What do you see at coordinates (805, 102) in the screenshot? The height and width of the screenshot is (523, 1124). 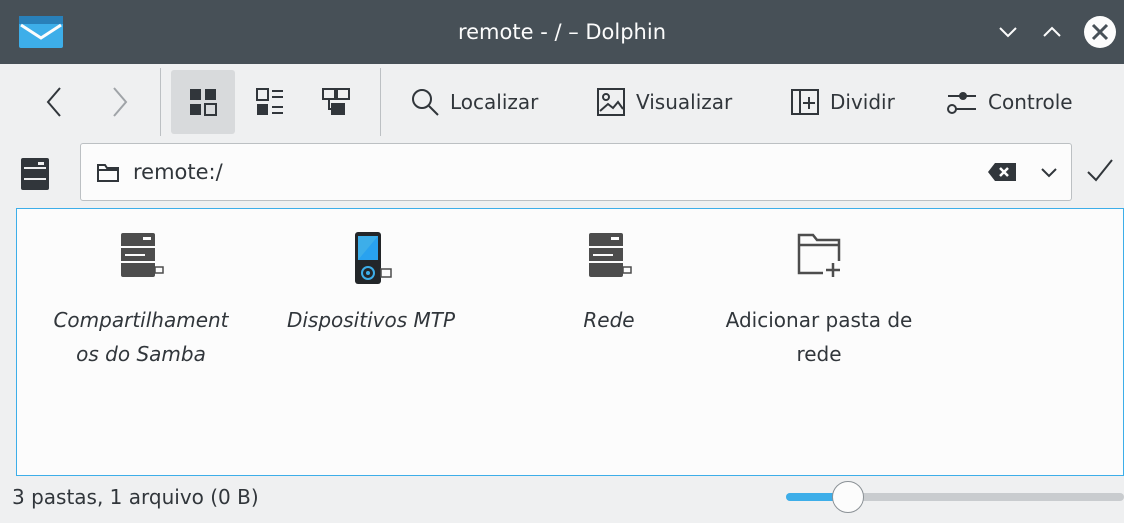 I see `split-icon` at bounding box center [805, 102].